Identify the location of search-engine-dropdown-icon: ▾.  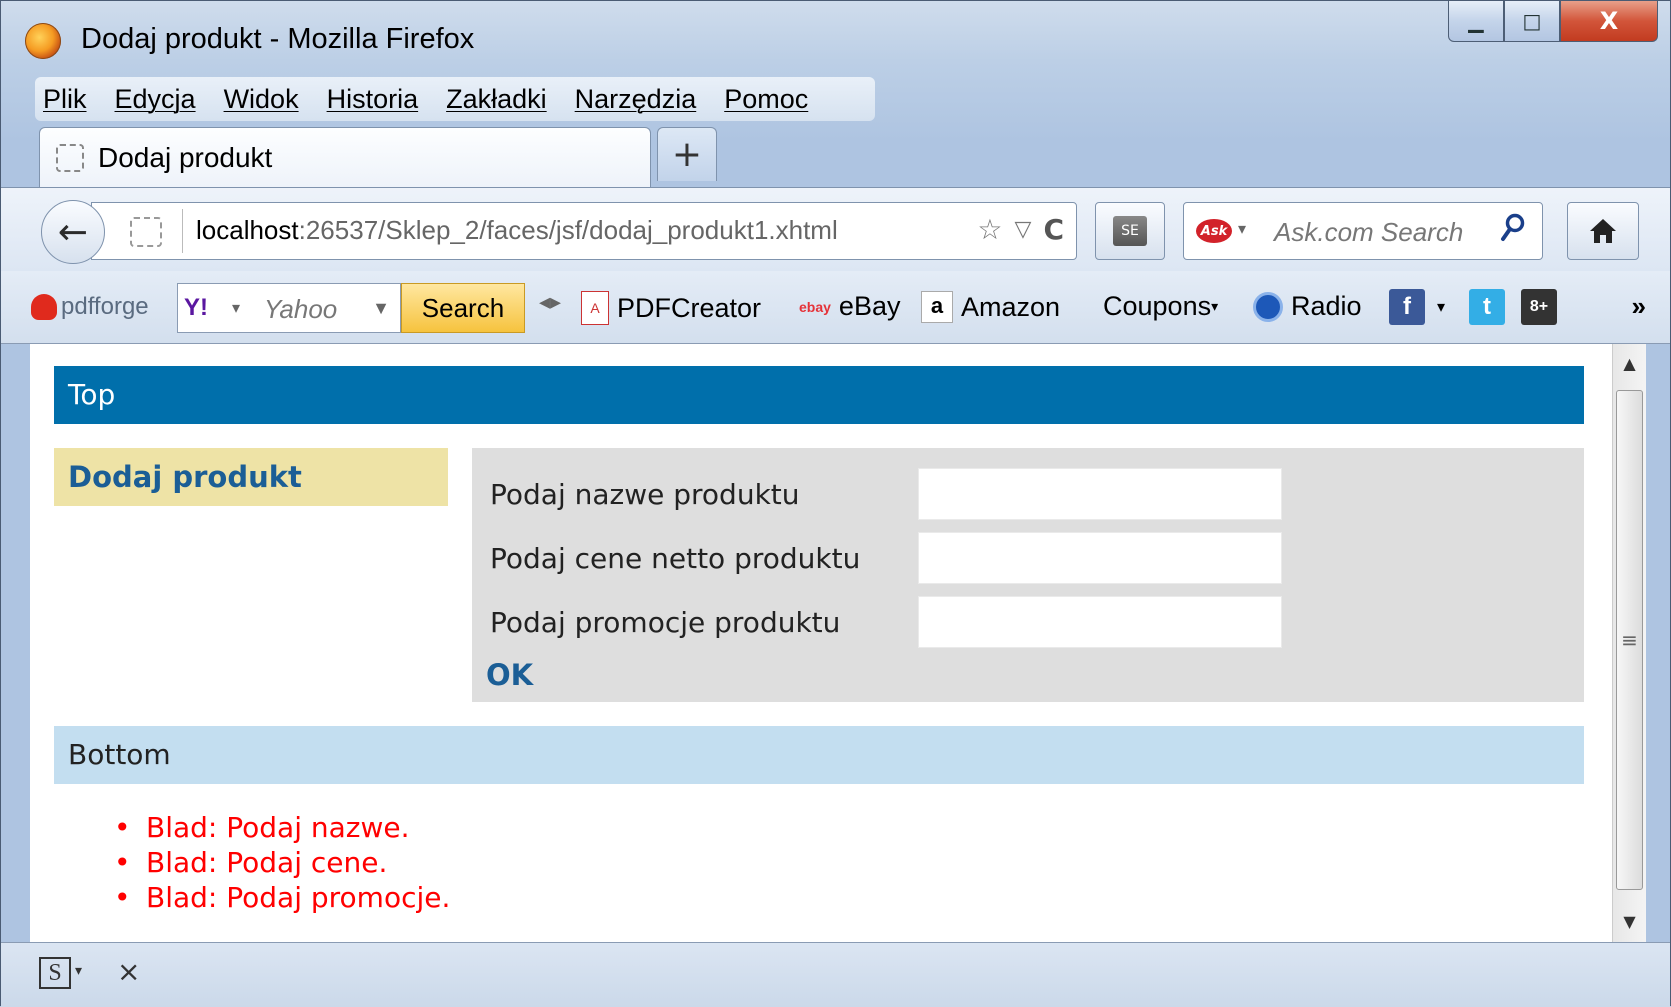
(1242, 228).